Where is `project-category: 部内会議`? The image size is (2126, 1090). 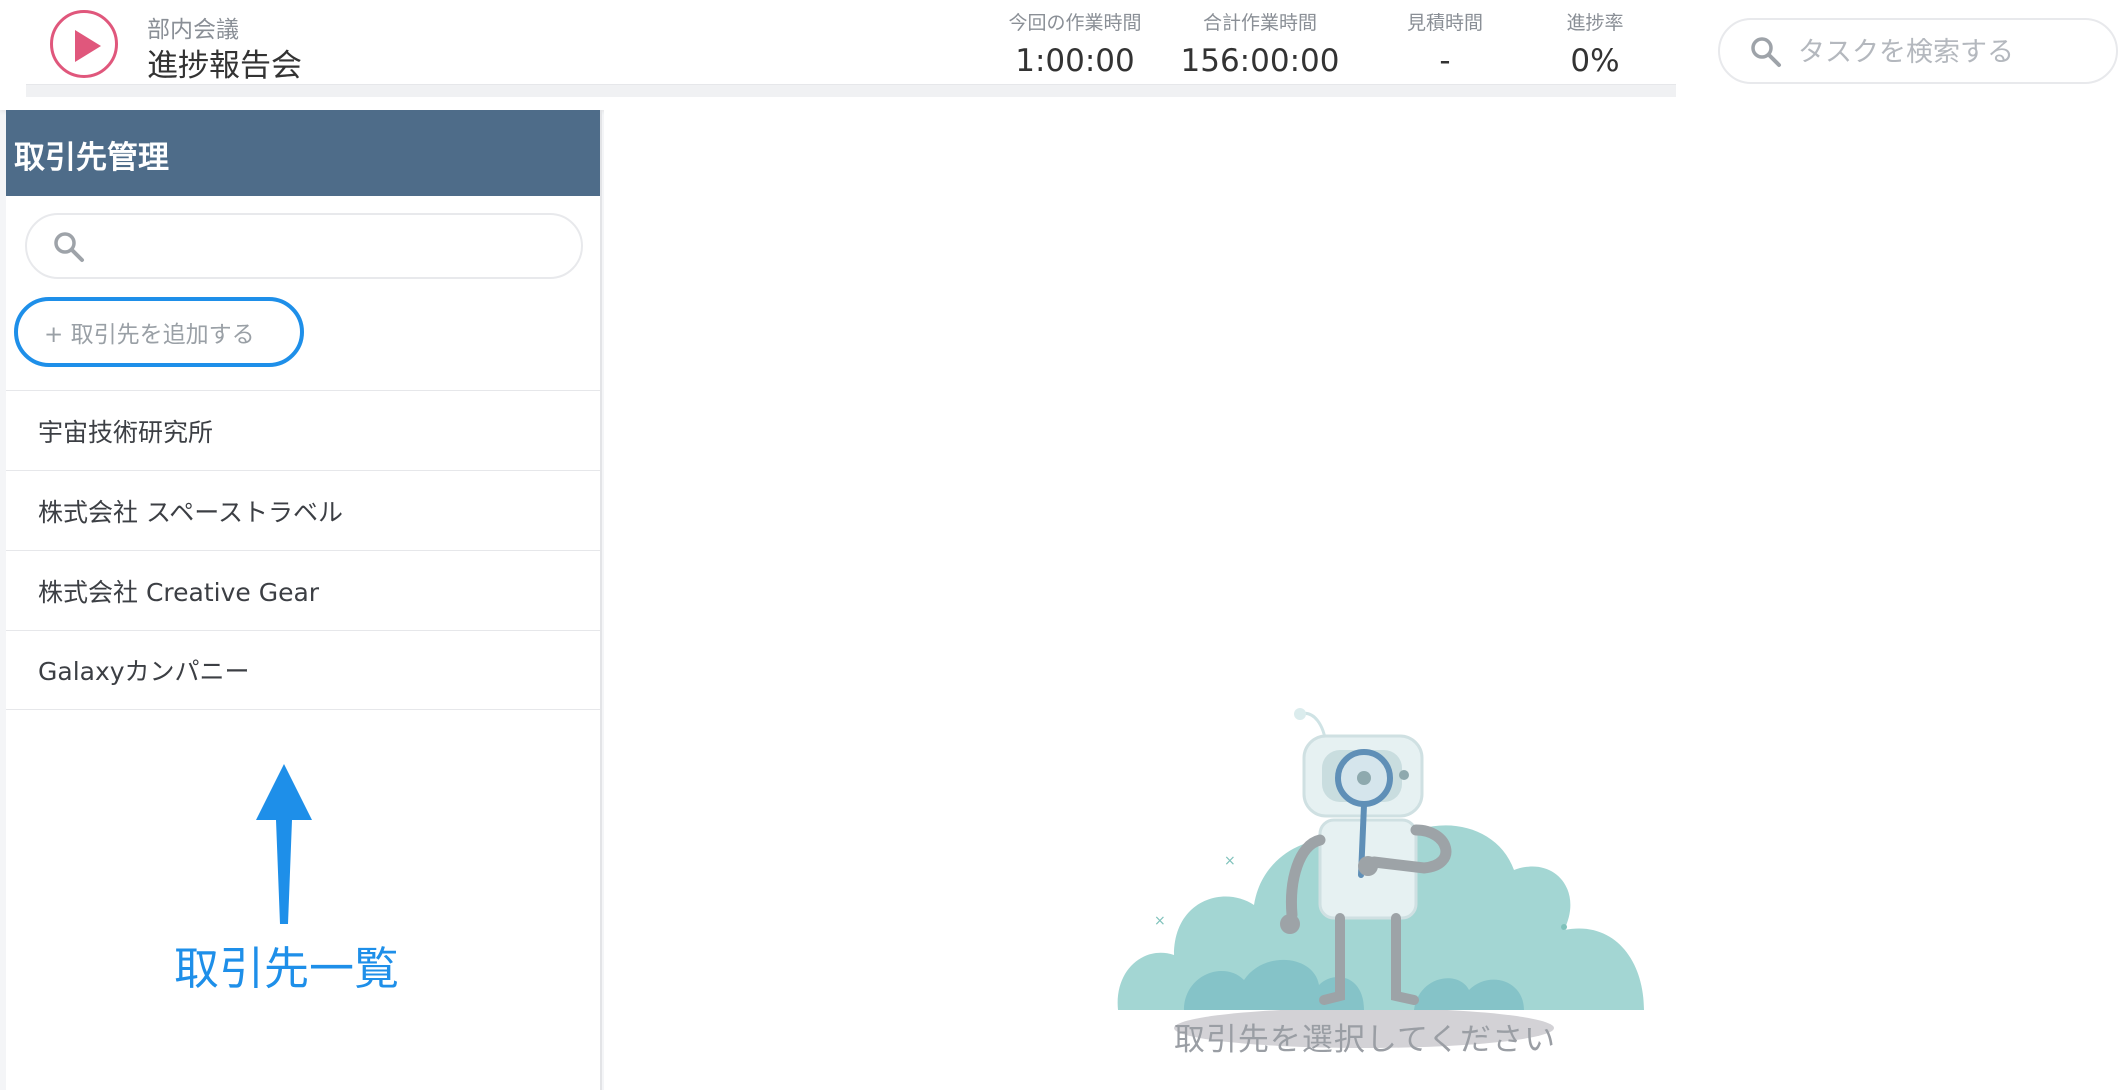 project-category: 部内会議 is located at coordinates (193, 30).